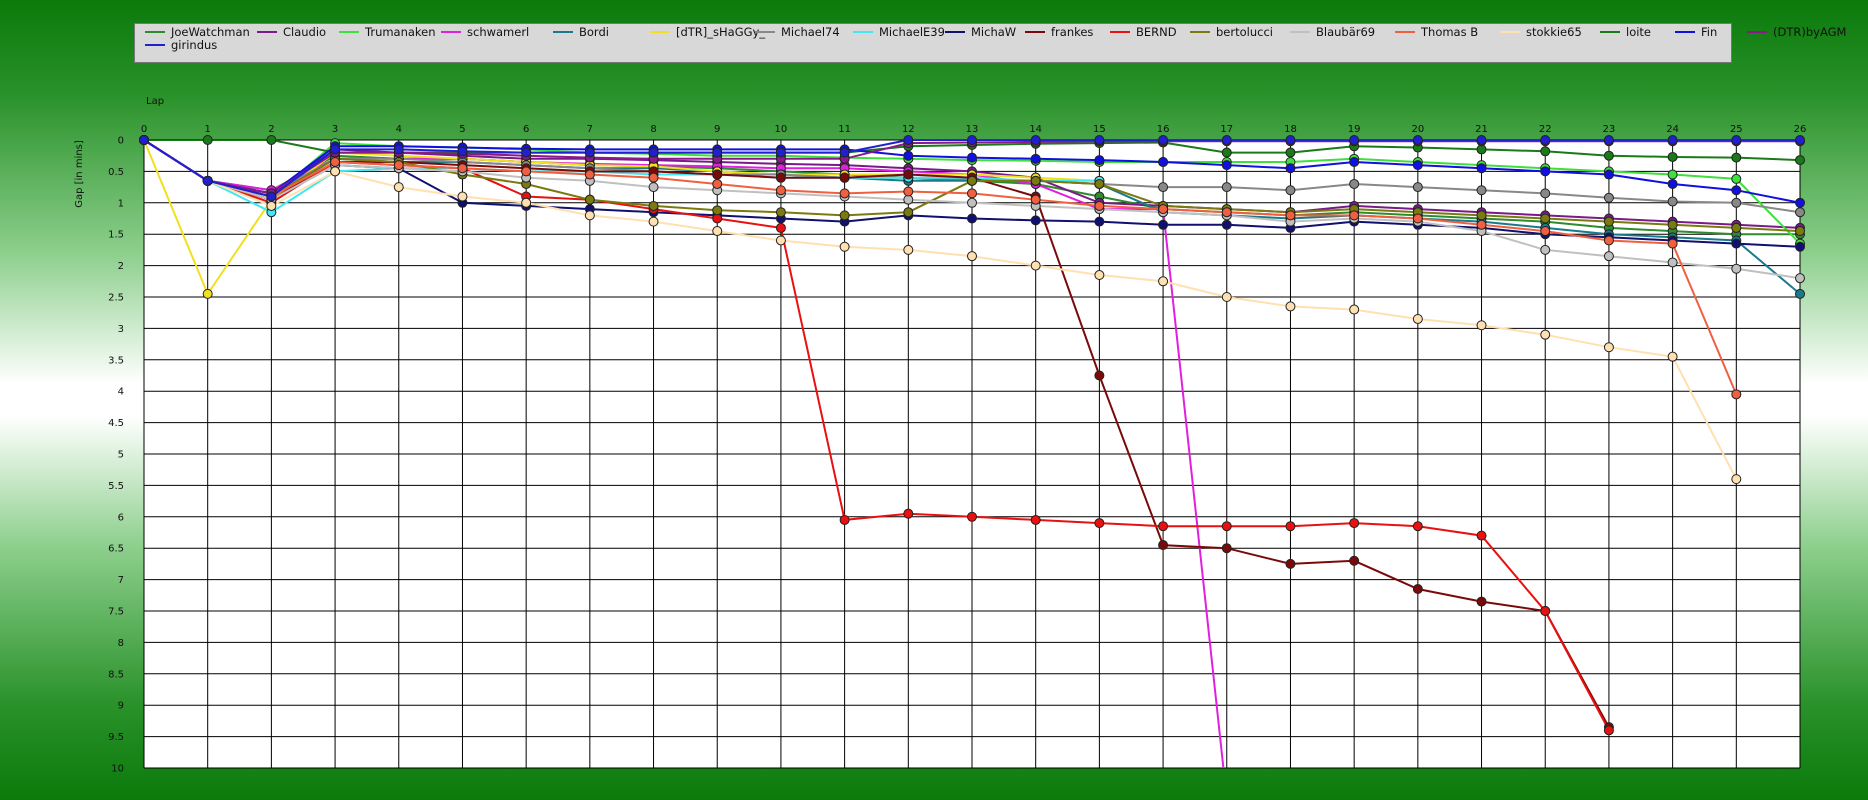 This screenshot has height=800, width=1868. What do you see at coordinates (116, 172) in the screenshot?
I see `y-tick-label: 0.5` at bounding box center [116, 172].